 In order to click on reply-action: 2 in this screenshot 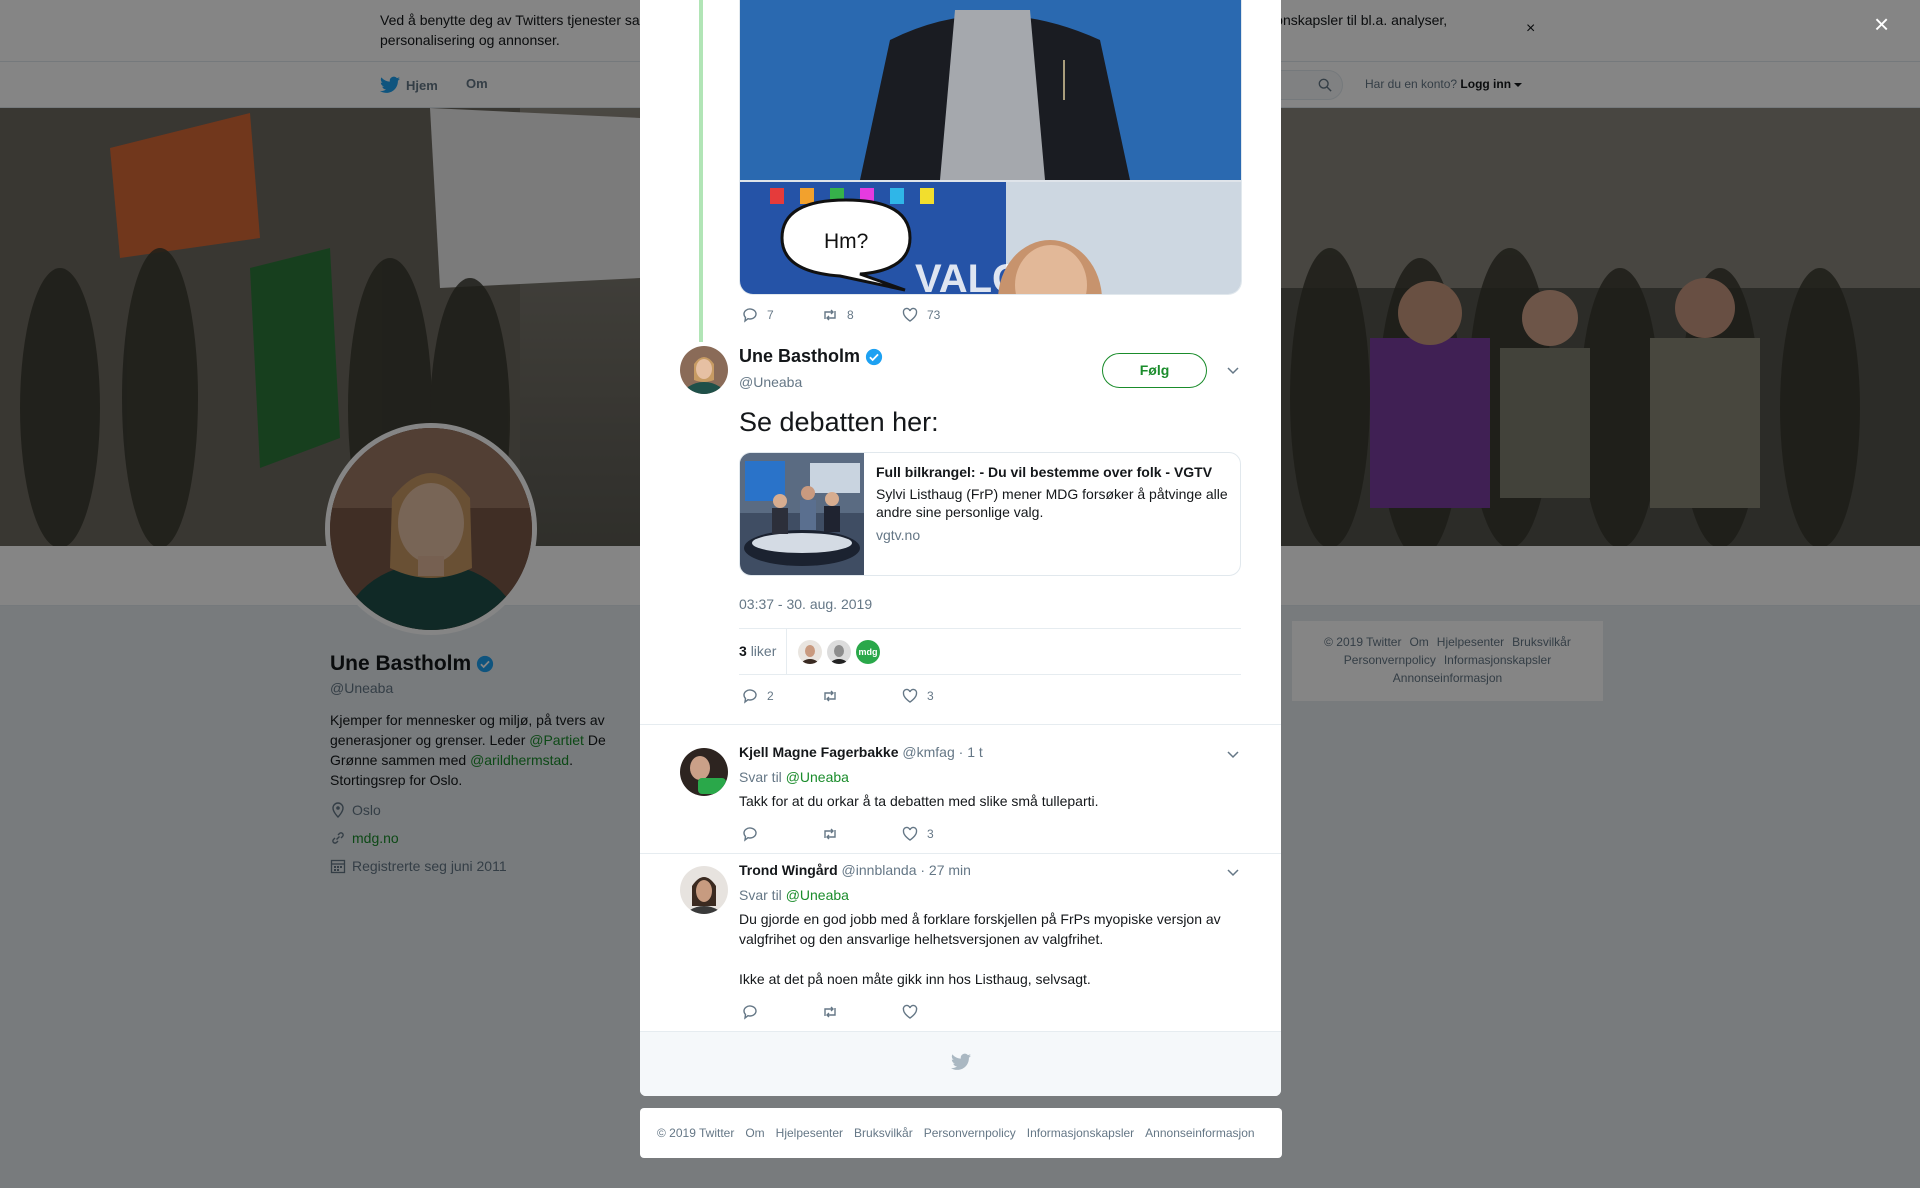, I will do `click(782, 696)`.